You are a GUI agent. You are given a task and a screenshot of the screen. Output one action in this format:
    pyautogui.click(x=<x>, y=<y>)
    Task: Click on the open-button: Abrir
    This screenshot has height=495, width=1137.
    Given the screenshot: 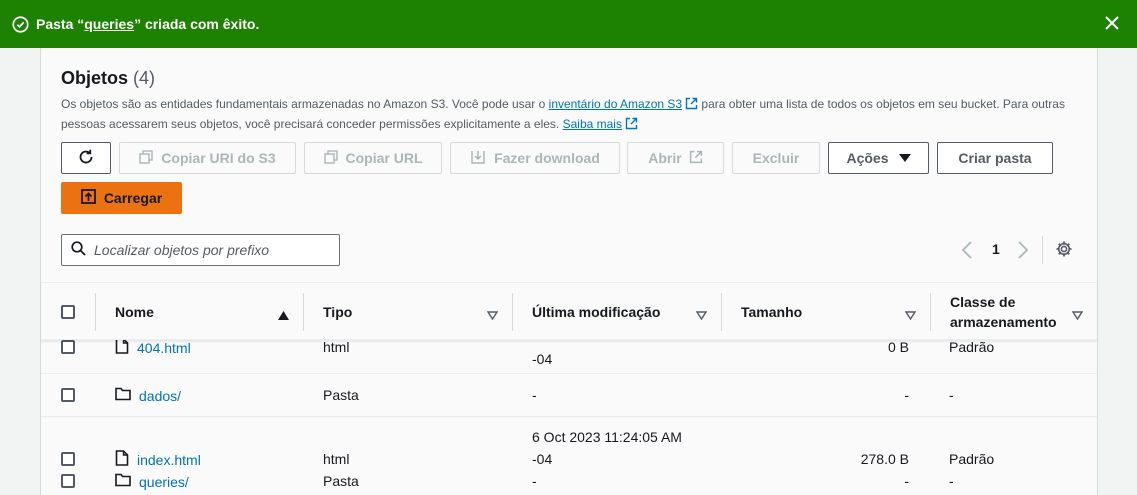 What is the action you would take?
    pyautogui.click(x=675, y=158)
    